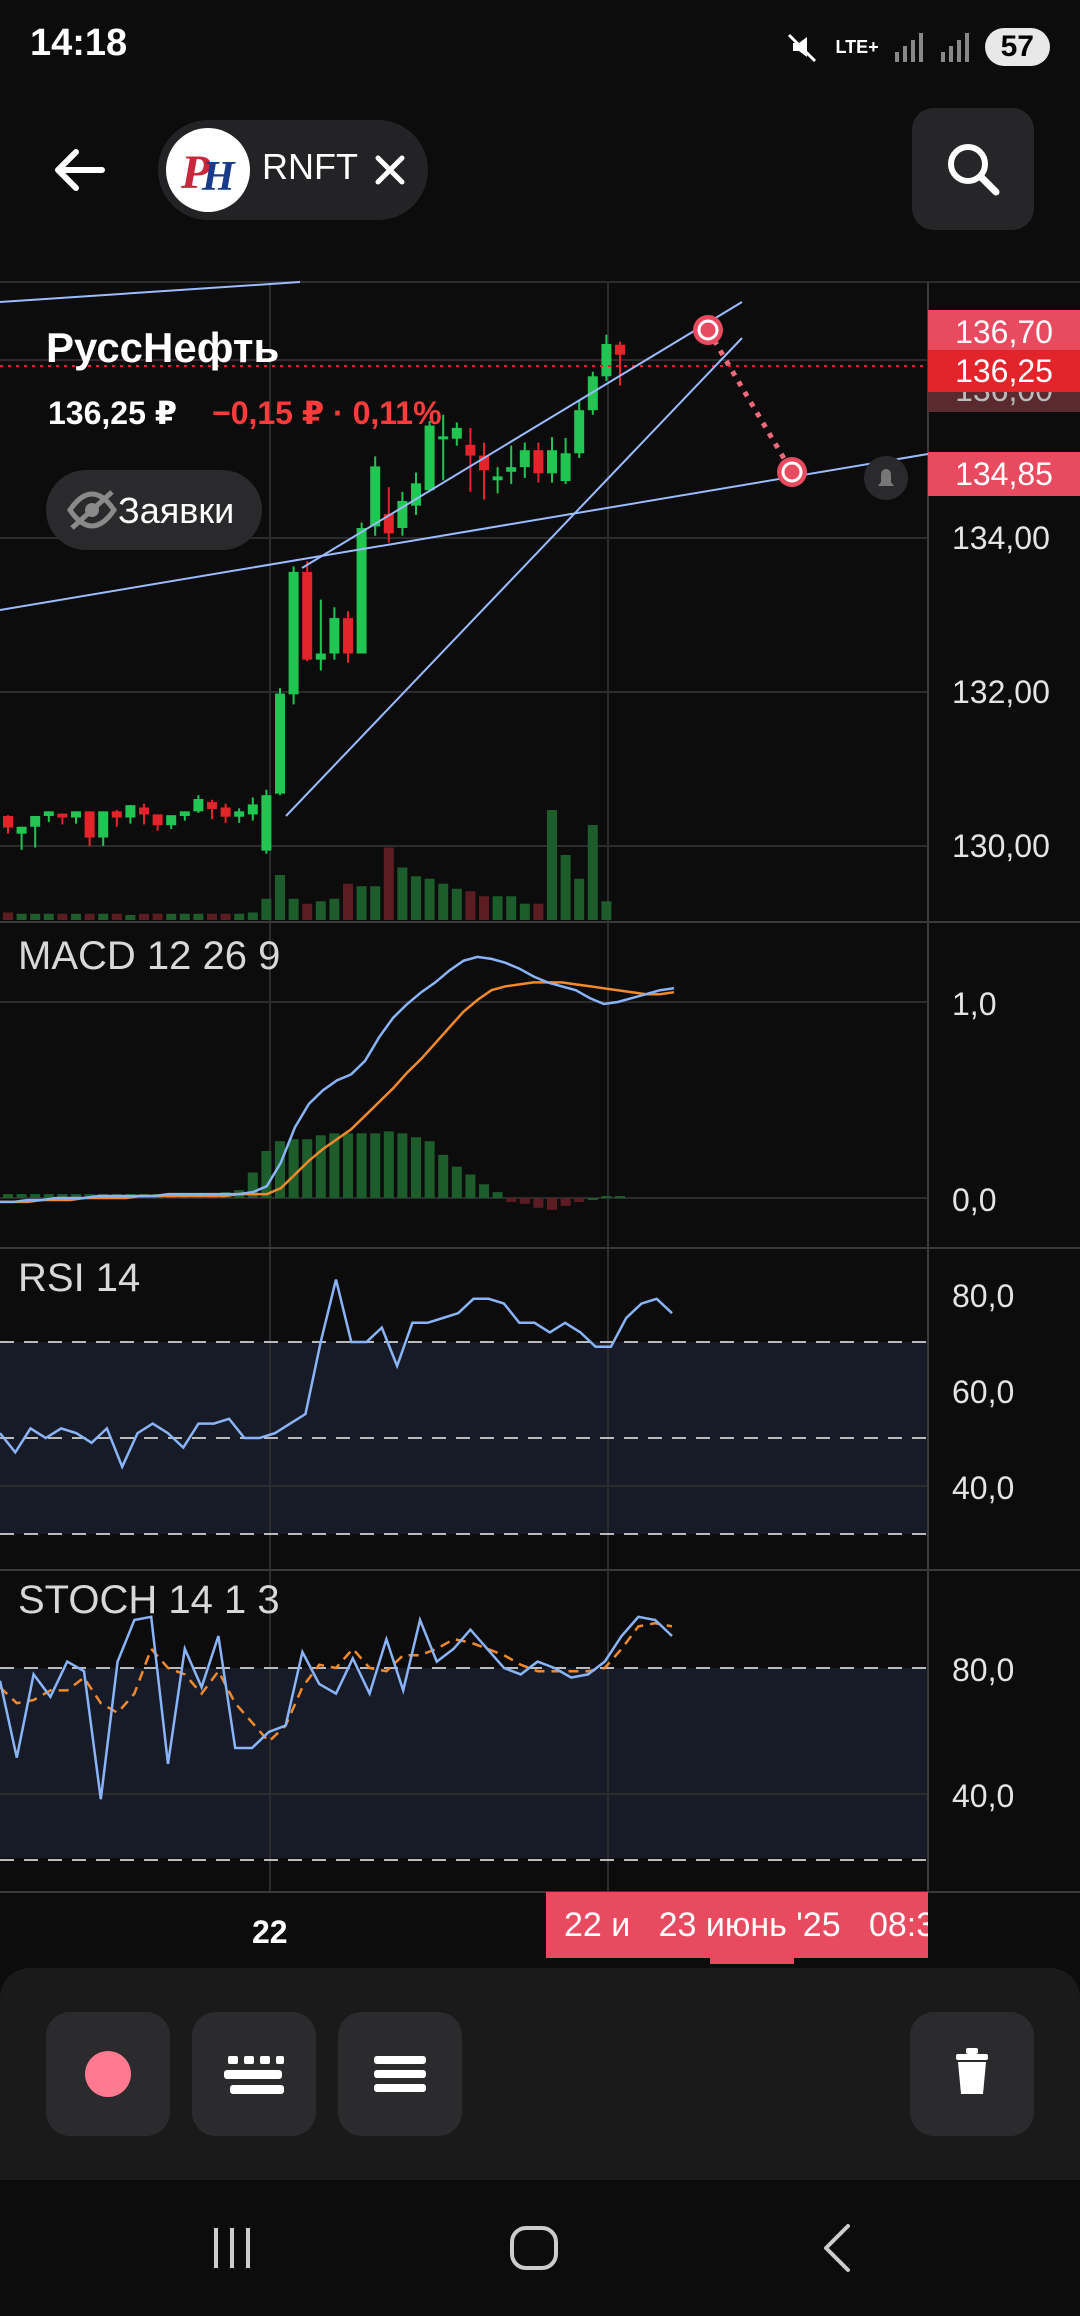 This screenshot has height=2316, width=1080. Describe the element at coordinates (838, 2248) in the screenshot. I see `back-nav-icon` at that location.